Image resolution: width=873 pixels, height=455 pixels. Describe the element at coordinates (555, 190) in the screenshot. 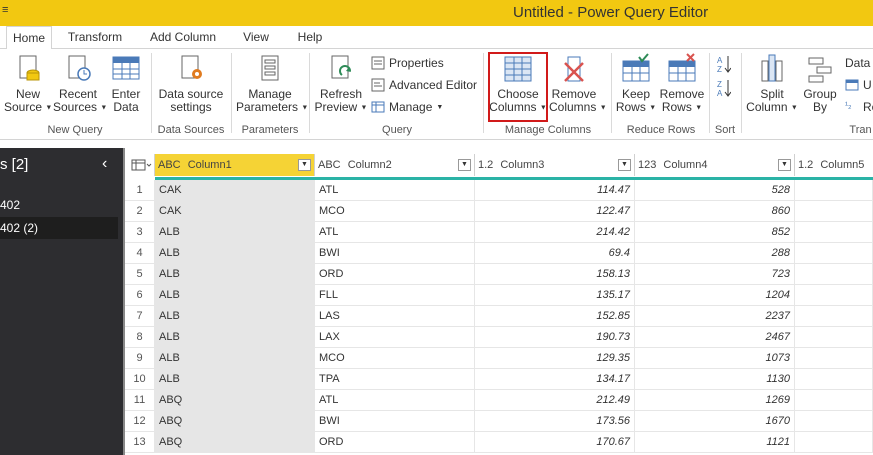

I see `cell-column3: 114.47` at that location.